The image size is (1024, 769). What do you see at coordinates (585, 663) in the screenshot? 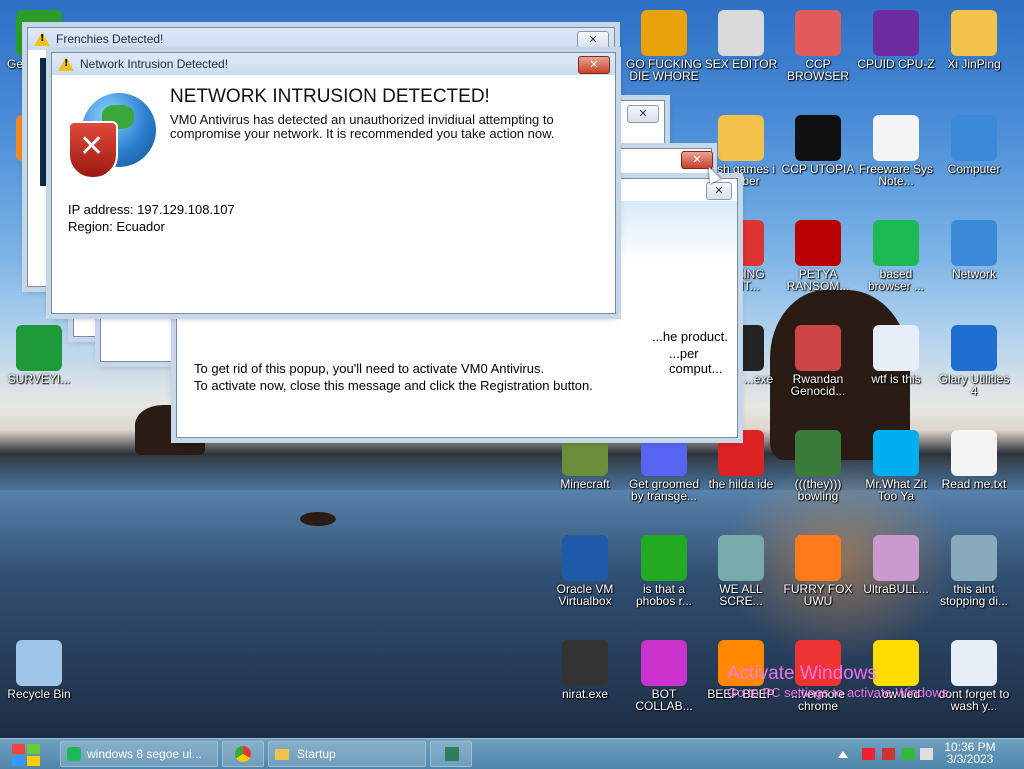
I see `skull-black-icon` at bounding box center [585, 663].